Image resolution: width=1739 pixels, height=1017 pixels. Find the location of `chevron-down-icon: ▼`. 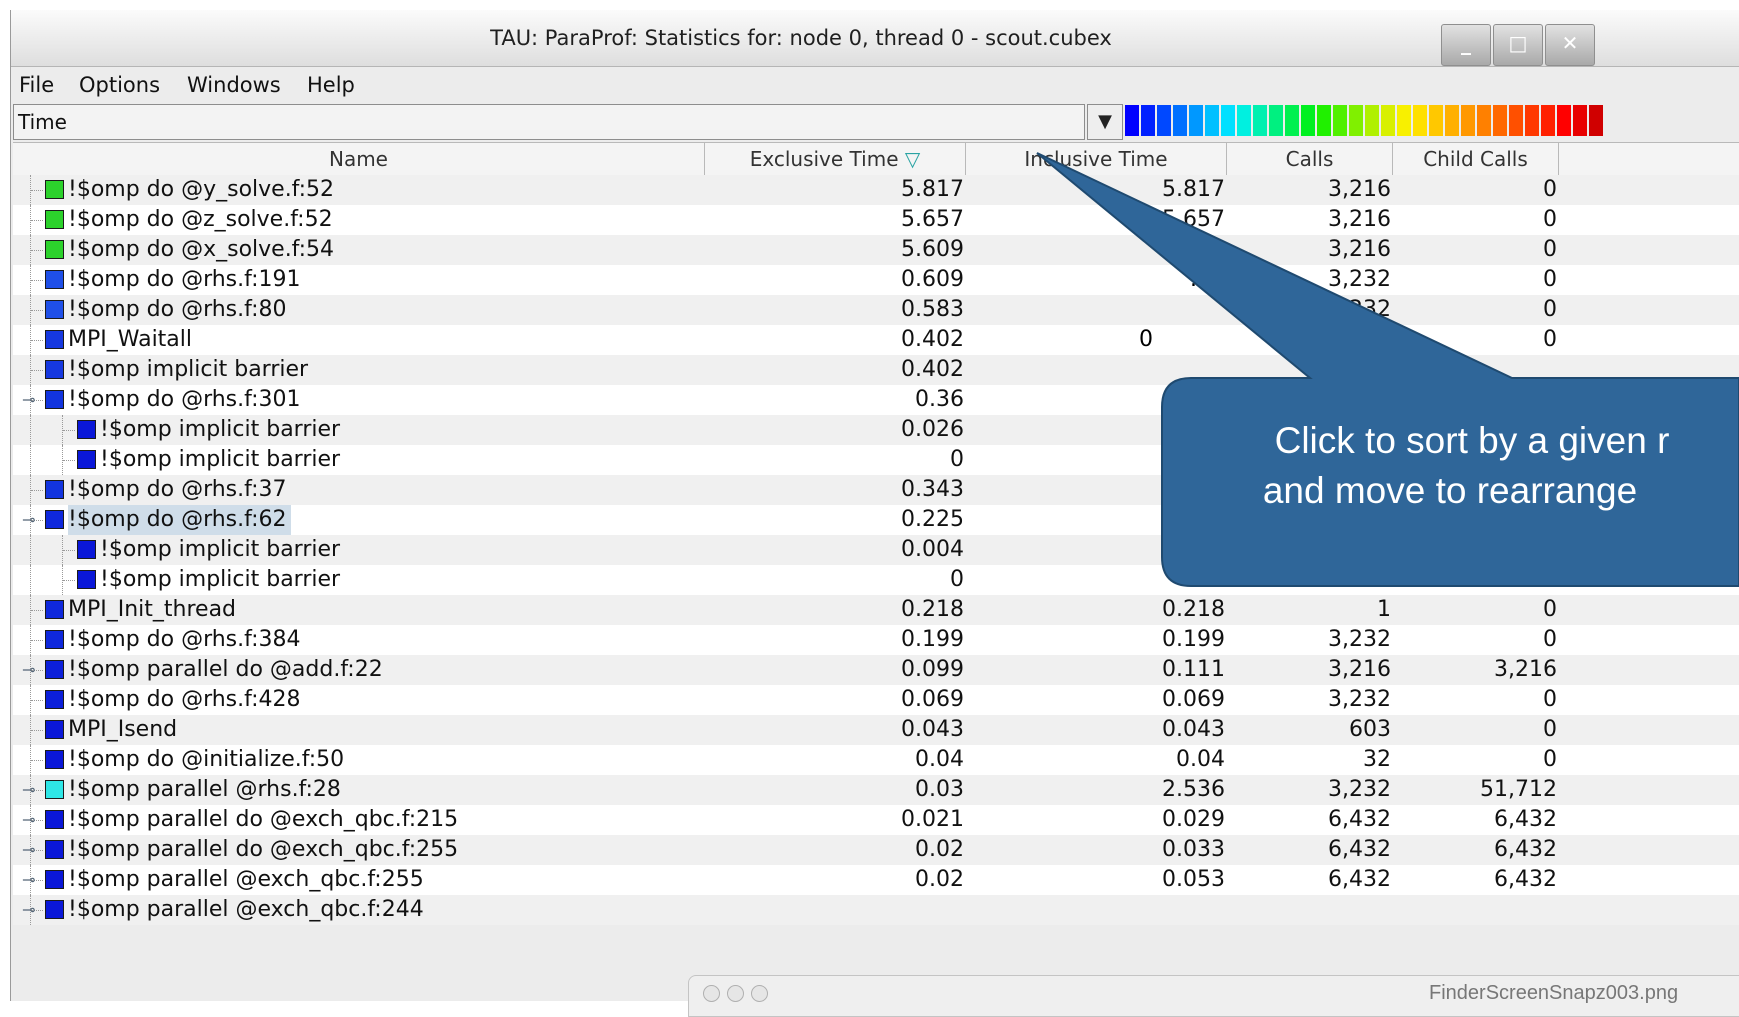

chevron-down-icon: ▼ is located at coordinates (1105, 122).